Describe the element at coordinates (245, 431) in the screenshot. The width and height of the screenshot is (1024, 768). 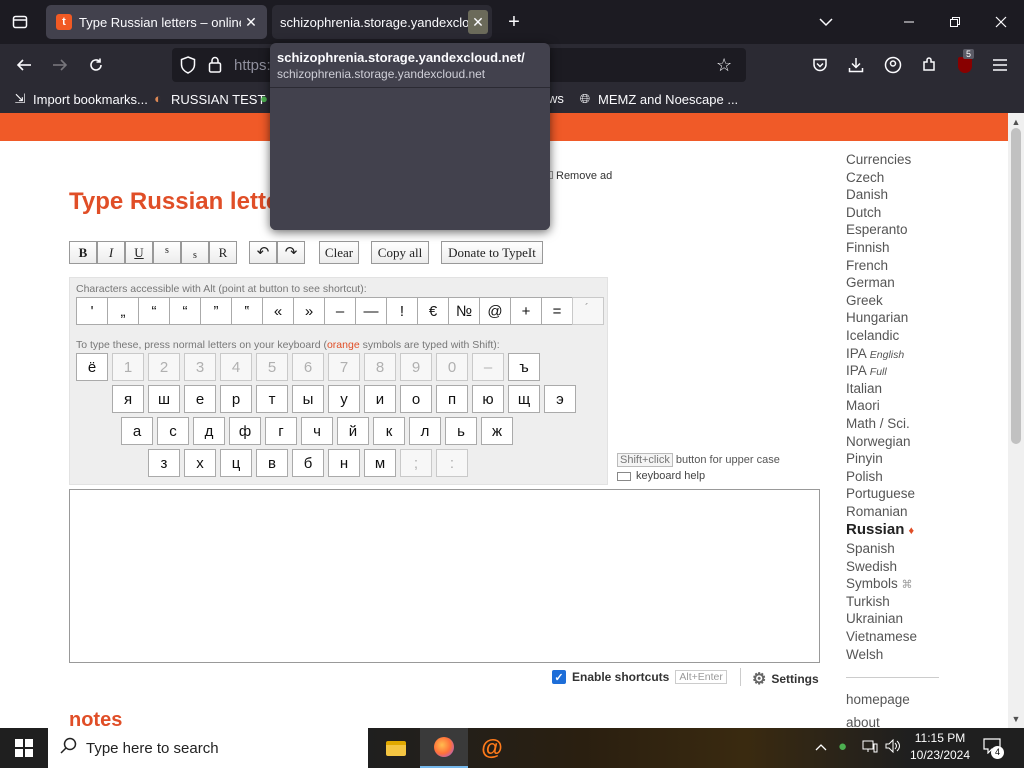
I see `char-key: ф` at that location.